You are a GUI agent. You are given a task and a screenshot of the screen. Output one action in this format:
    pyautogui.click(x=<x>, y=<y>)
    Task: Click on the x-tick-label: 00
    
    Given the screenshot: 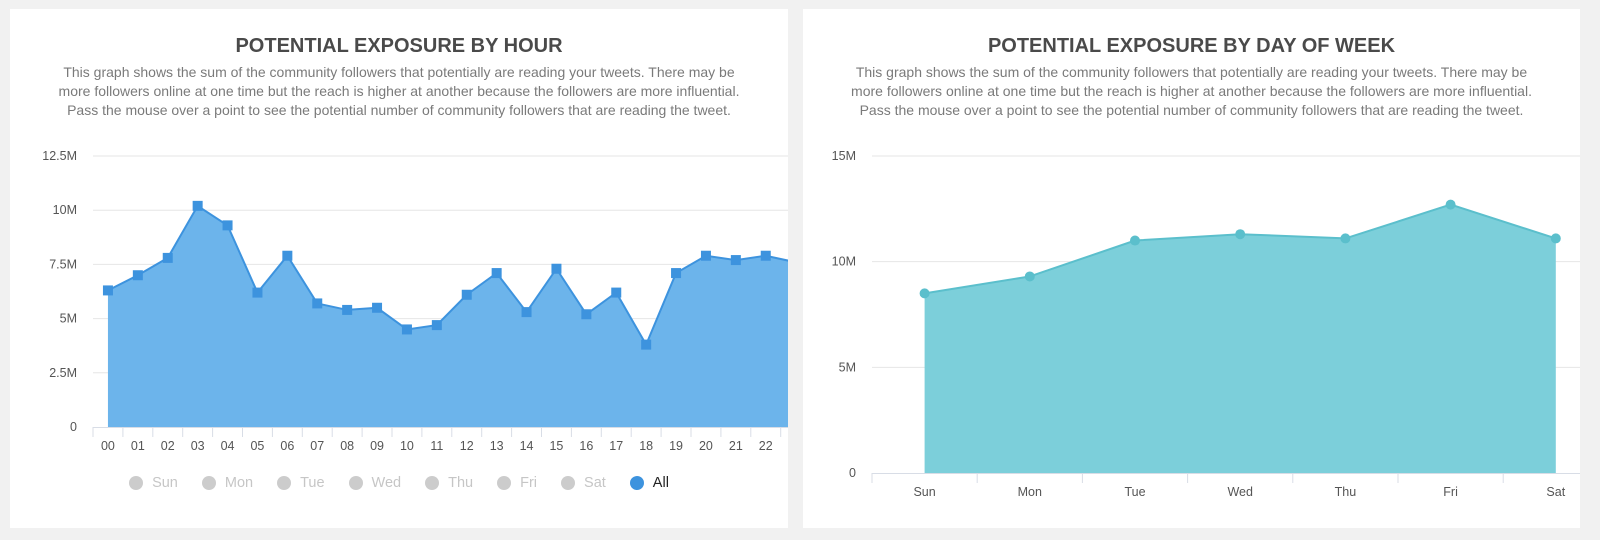 What is the action you would take?
    pyautogui.click(x=108, y=446)
    